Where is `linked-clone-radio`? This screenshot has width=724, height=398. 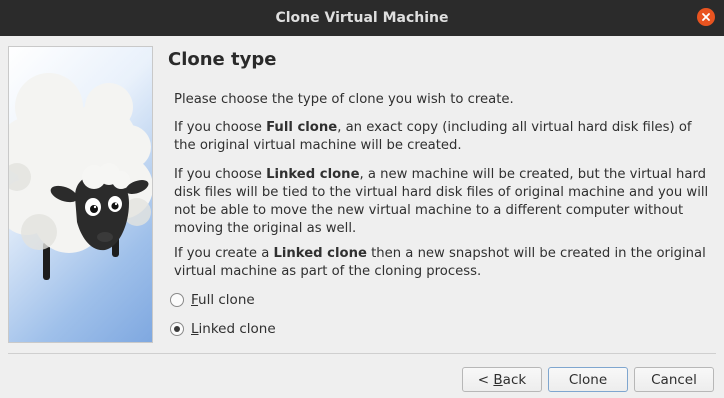
linked-clone-radio is located at coordinates (177, 329).